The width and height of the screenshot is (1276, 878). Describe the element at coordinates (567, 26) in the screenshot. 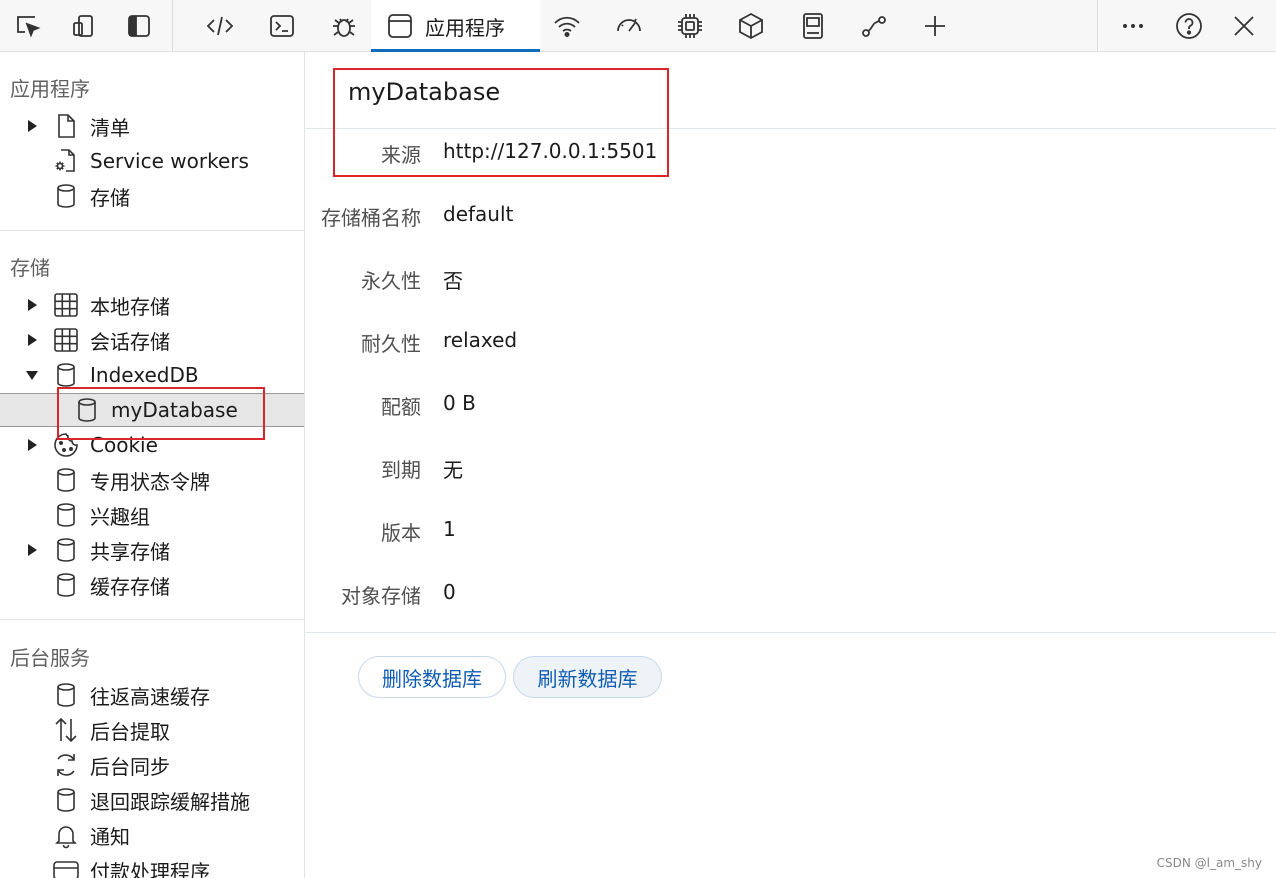

I see `network-icon` at that location.